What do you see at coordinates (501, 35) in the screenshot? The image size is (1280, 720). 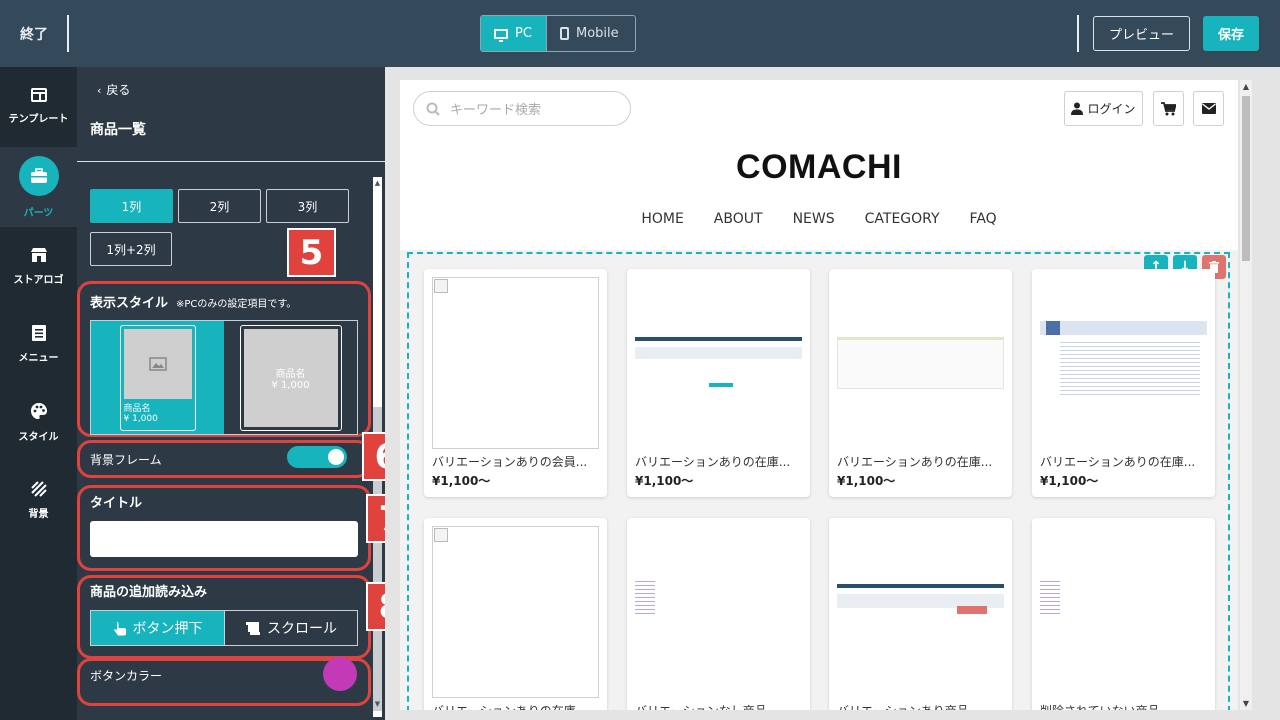 I see `monitor-icon` at bounding box center [501, 35].